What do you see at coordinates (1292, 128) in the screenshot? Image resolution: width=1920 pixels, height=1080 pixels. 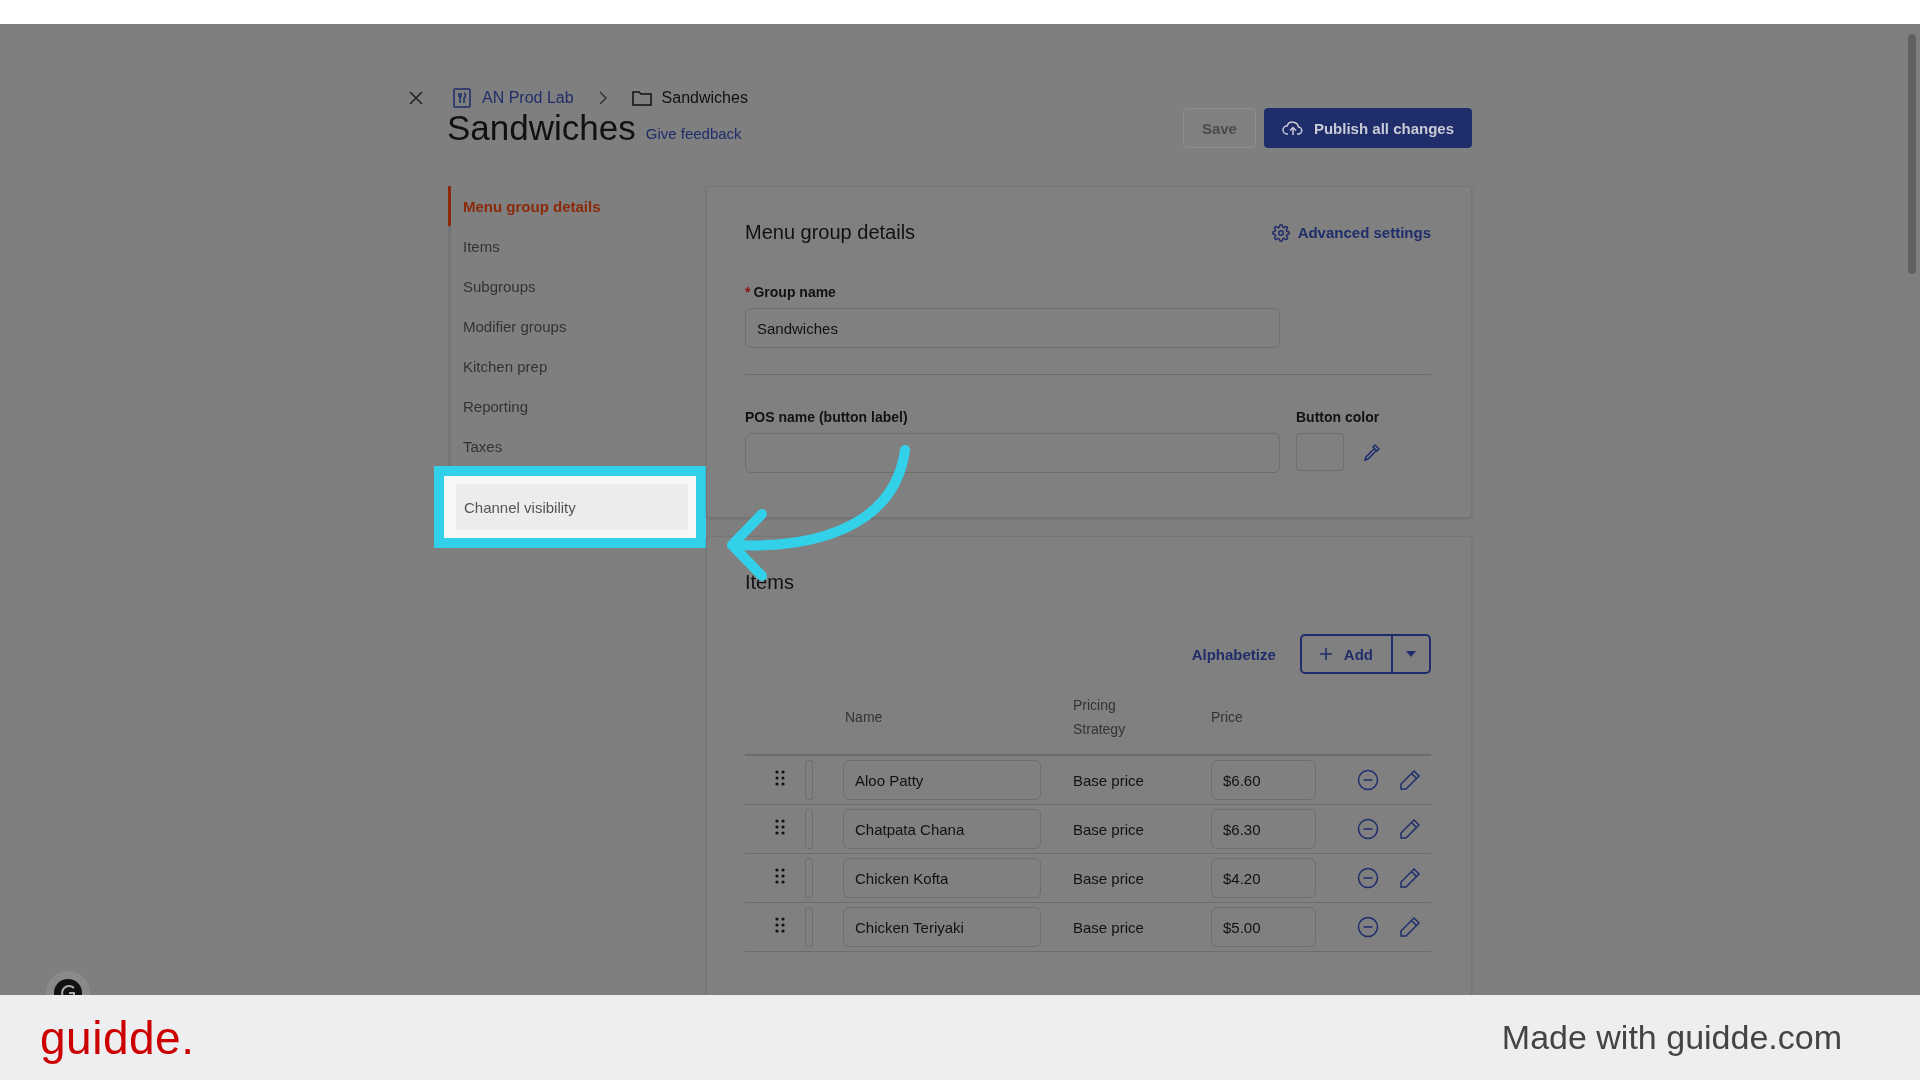 I see `cloud-upload-icon` at bounding box center [1292, 128].